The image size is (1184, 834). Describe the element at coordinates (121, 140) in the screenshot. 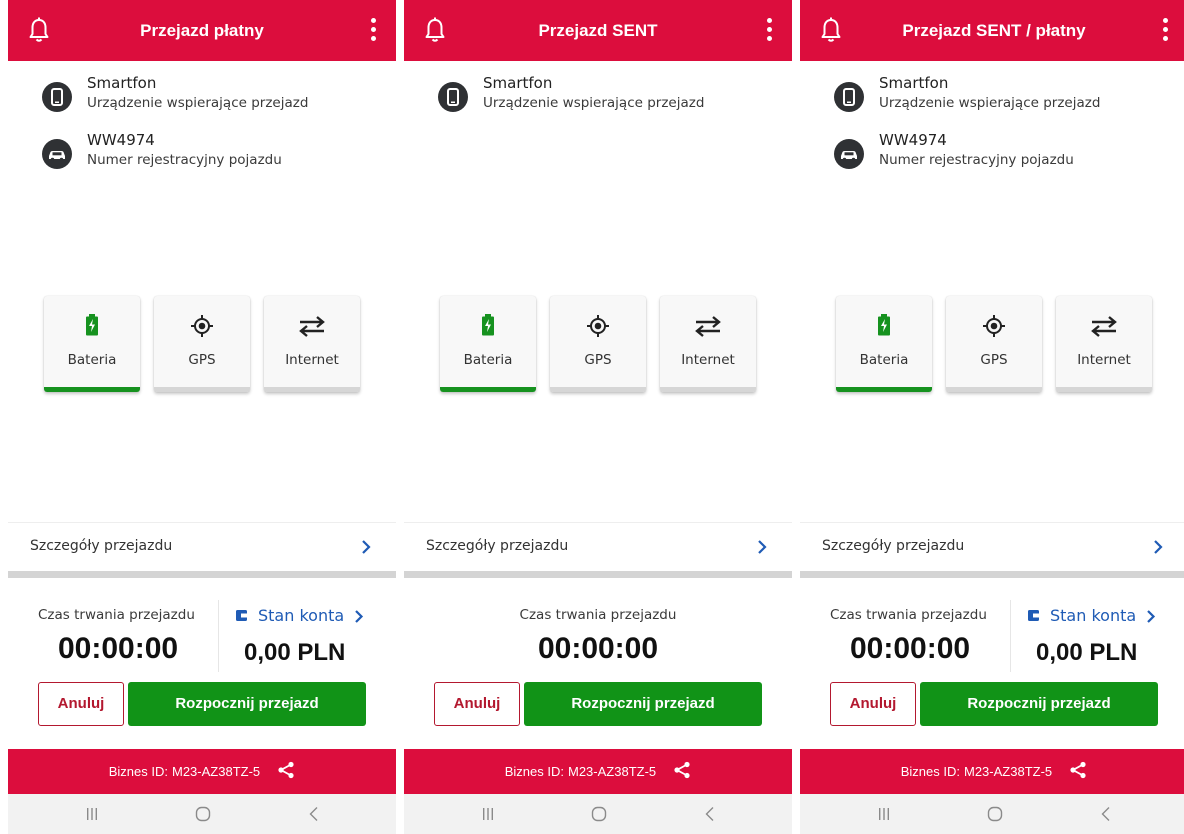

I see `vehicle-plate: WW4974` at that location.